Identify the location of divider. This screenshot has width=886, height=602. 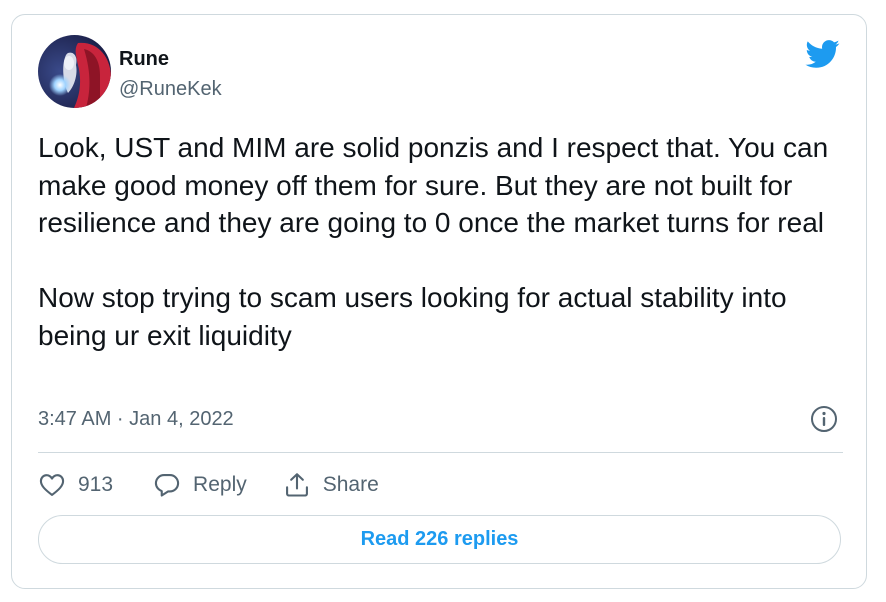
(440, 452).